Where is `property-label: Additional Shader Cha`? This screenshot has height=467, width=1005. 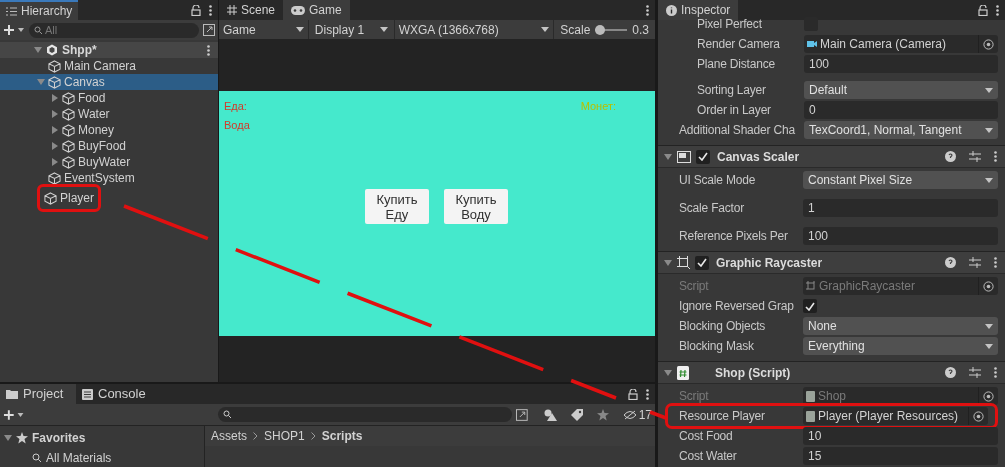 property-label: Additional Shader Cha is located at coordinates (737, 130).